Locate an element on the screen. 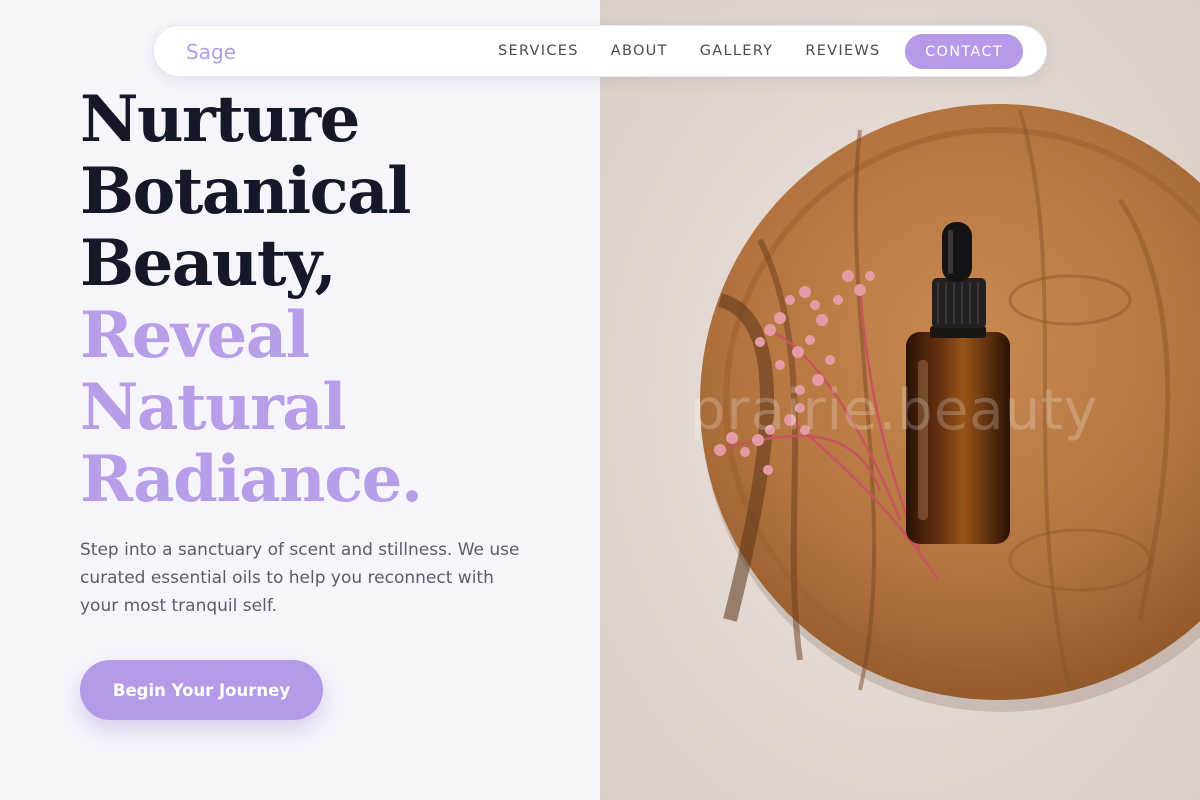 The height and width of the screenshot is (800, 1200). nav-link-services: SERVICES is located at coordinates (538, 51).